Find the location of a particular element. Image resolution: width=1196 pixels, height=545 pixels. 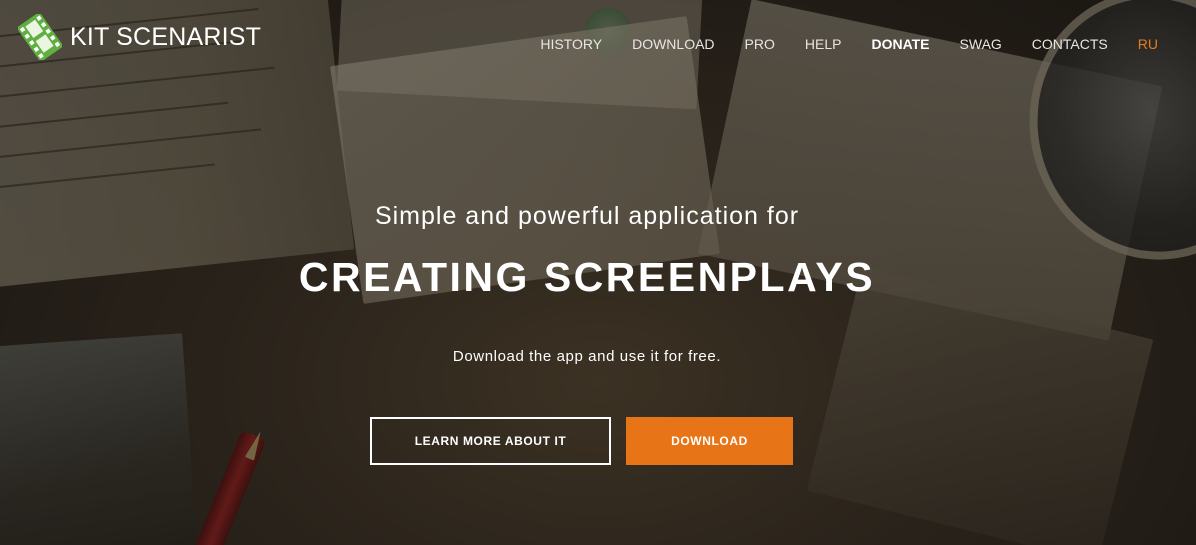

hero-subtitle: Simple and powerful application for is located at coordinates (587, 216).